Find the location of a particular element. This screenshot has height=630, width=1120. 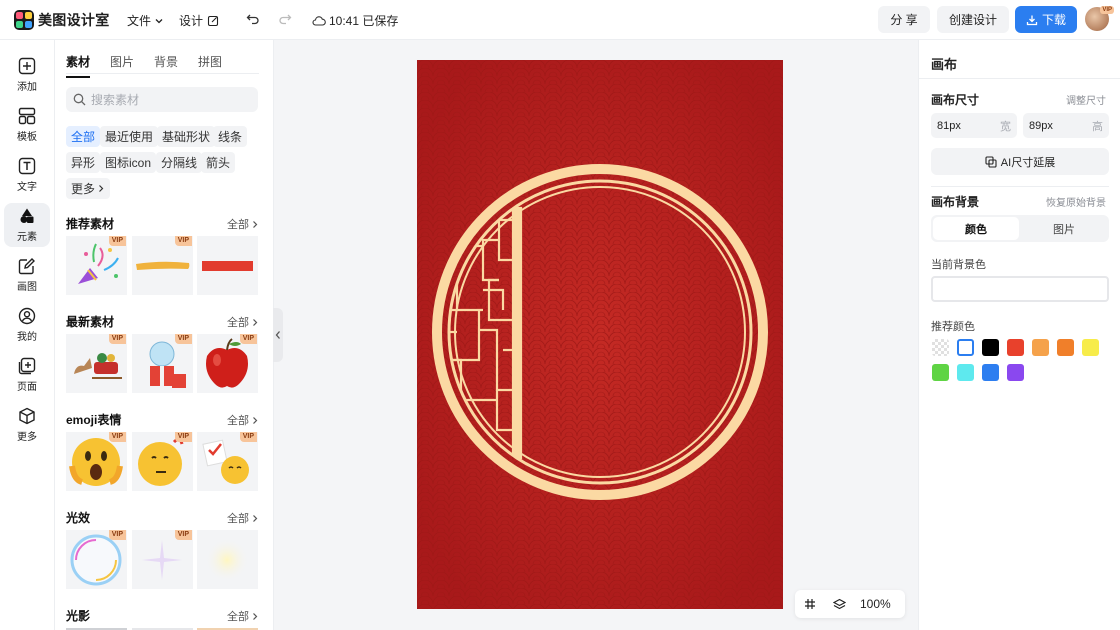

bg-tab-image: 图片 is located at coordinates (1064, 228).